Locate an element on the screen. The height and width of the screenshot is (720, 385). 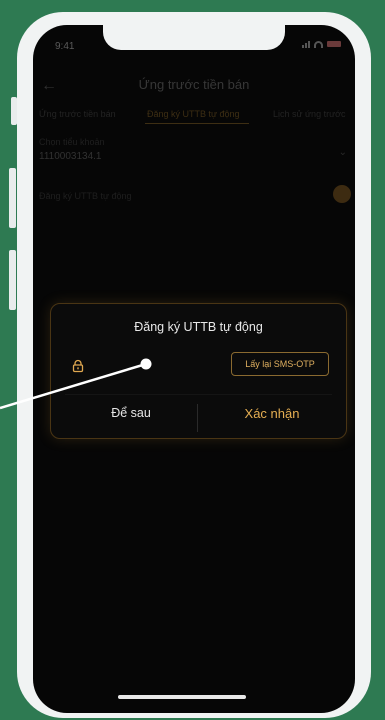
later-button: Để sau is located at coordinates (131, 413).